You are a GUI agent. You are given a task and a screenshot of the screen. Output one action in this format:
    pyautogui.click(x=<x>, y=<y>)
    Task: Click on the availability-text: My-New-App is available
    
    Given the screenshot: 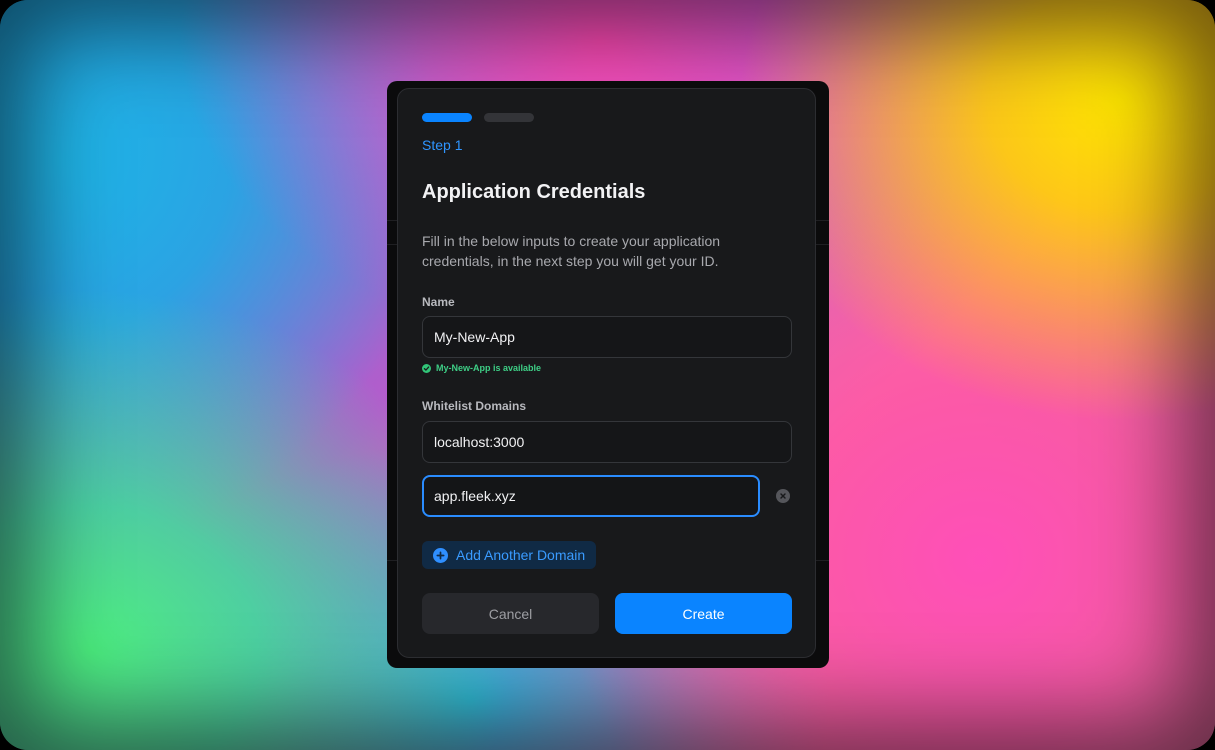 What is the action you would take?
    pyautogui.click(x=489, y=368)
    